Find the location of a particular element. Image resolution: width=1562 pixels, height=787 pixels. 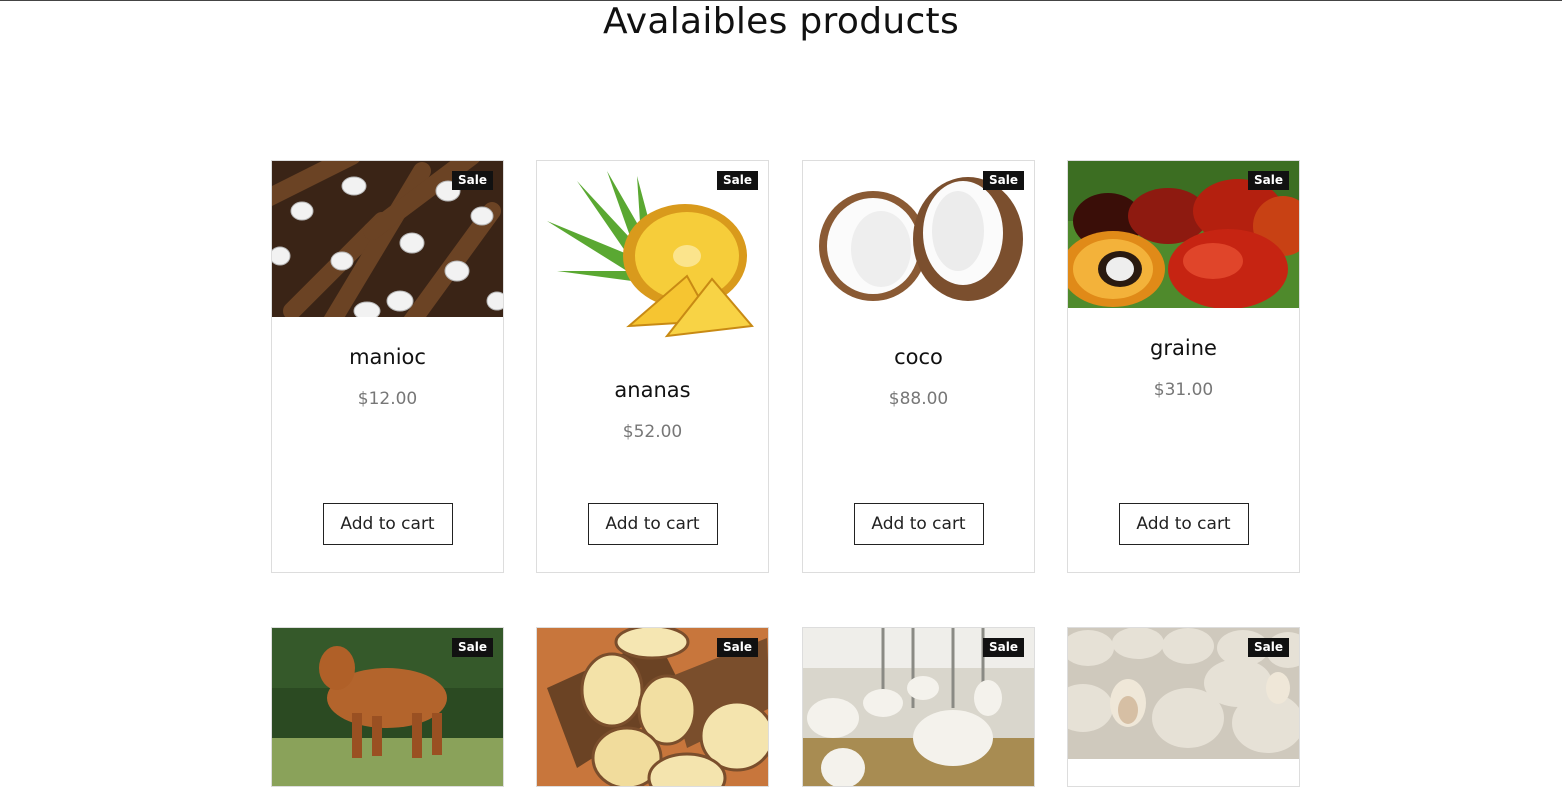

product-card-ananas: Sale ananas $52.00 Add to cart is located at coordinates (652, 366).